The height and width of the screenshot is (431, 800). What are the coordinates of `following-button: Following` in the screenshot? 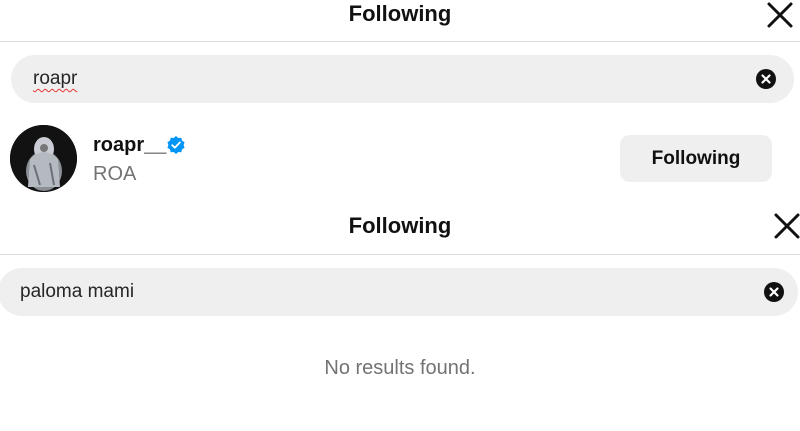 It's located at (696, 158).